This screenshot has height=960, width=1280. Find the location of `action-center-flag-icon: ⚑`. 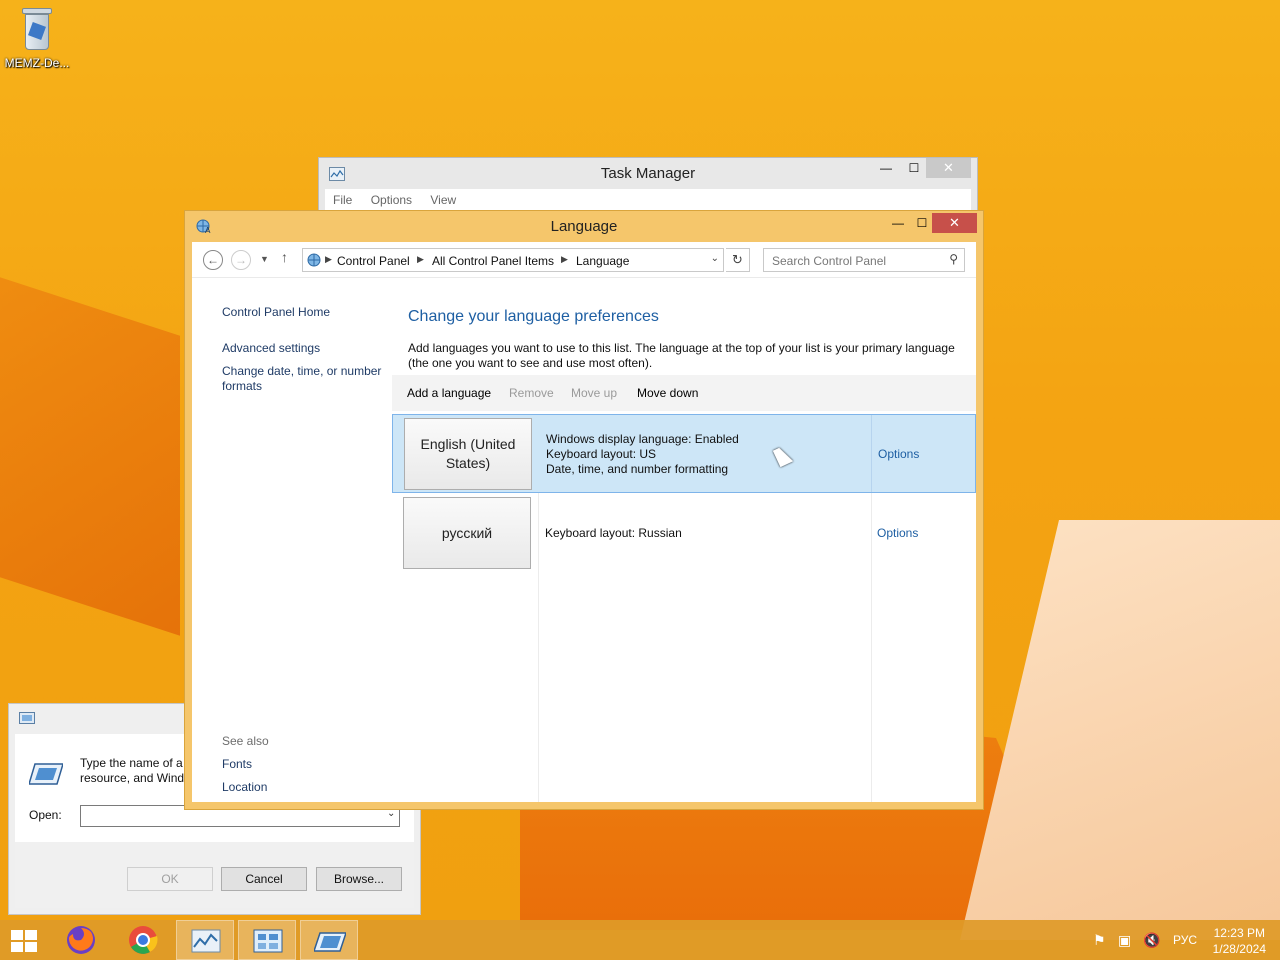

action-center-flag-icon: ⚑ is located at coordinates (1099, 946).